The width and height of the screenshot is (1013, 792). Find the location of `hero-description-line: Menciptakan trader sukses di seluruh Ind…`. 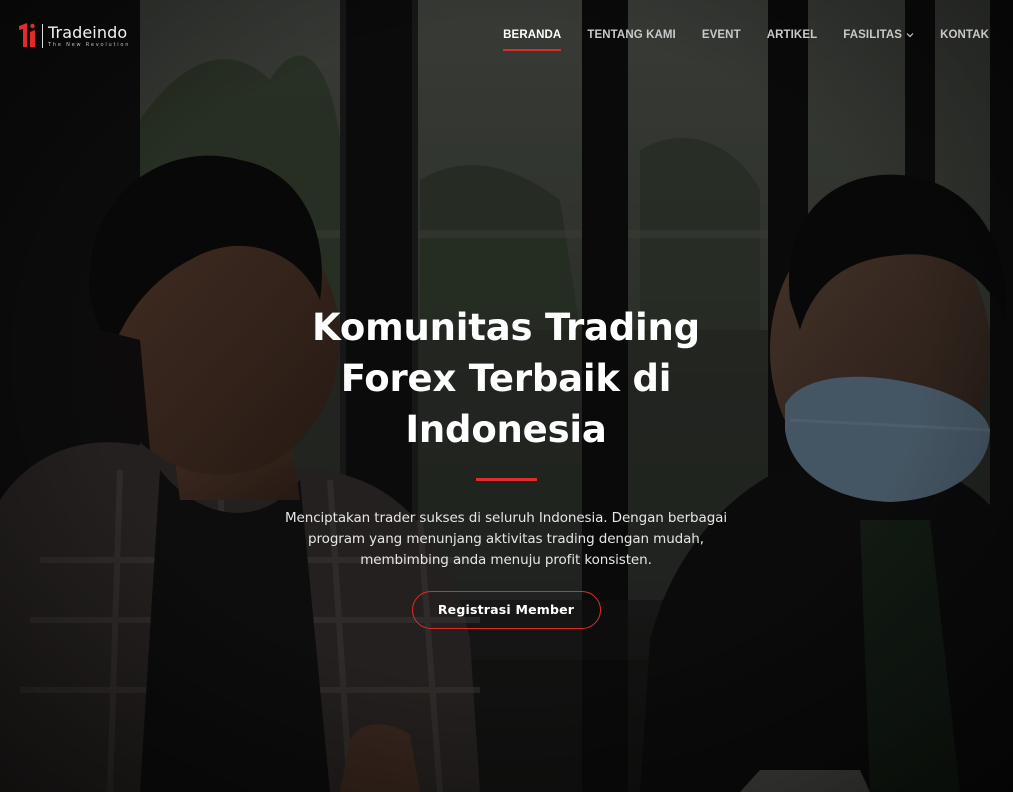

hero-description-line: Menciptakan trader sukses di seluruh Ind… is located at coordinates (505, 518).